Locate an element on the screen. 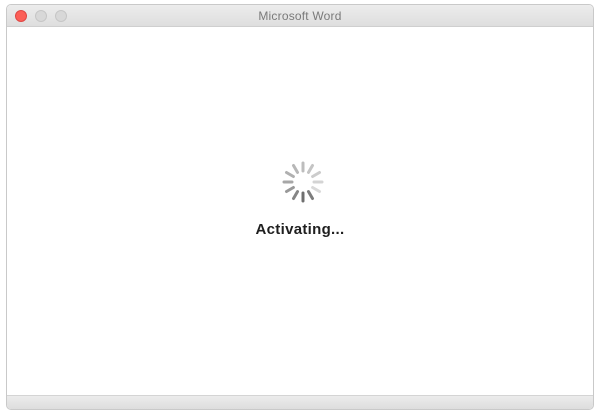 The width and height of the screenshot is (602, 416). bottom-bar is located at coordinates (300, 402).